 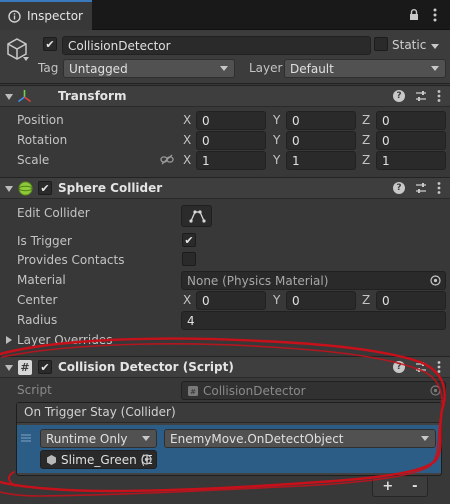 I want to click on center-y-field: 0, so click(x=321, y=300).